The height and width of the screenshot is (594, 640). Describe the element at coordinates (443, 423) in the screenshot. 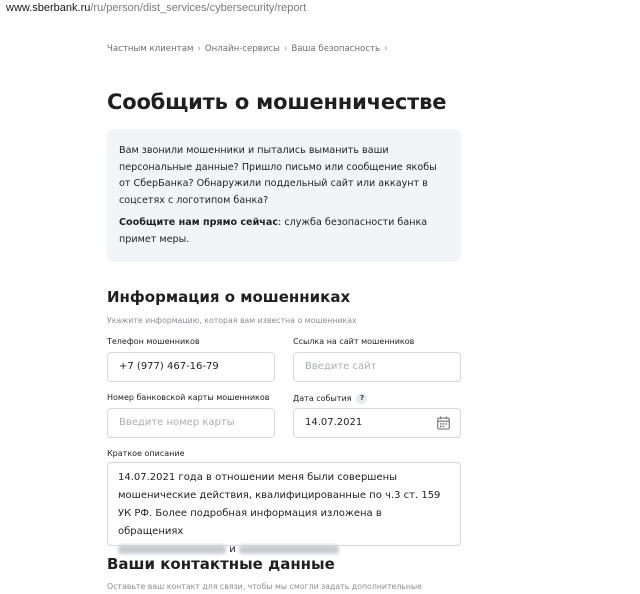

I see `calendar-icon` at that location.